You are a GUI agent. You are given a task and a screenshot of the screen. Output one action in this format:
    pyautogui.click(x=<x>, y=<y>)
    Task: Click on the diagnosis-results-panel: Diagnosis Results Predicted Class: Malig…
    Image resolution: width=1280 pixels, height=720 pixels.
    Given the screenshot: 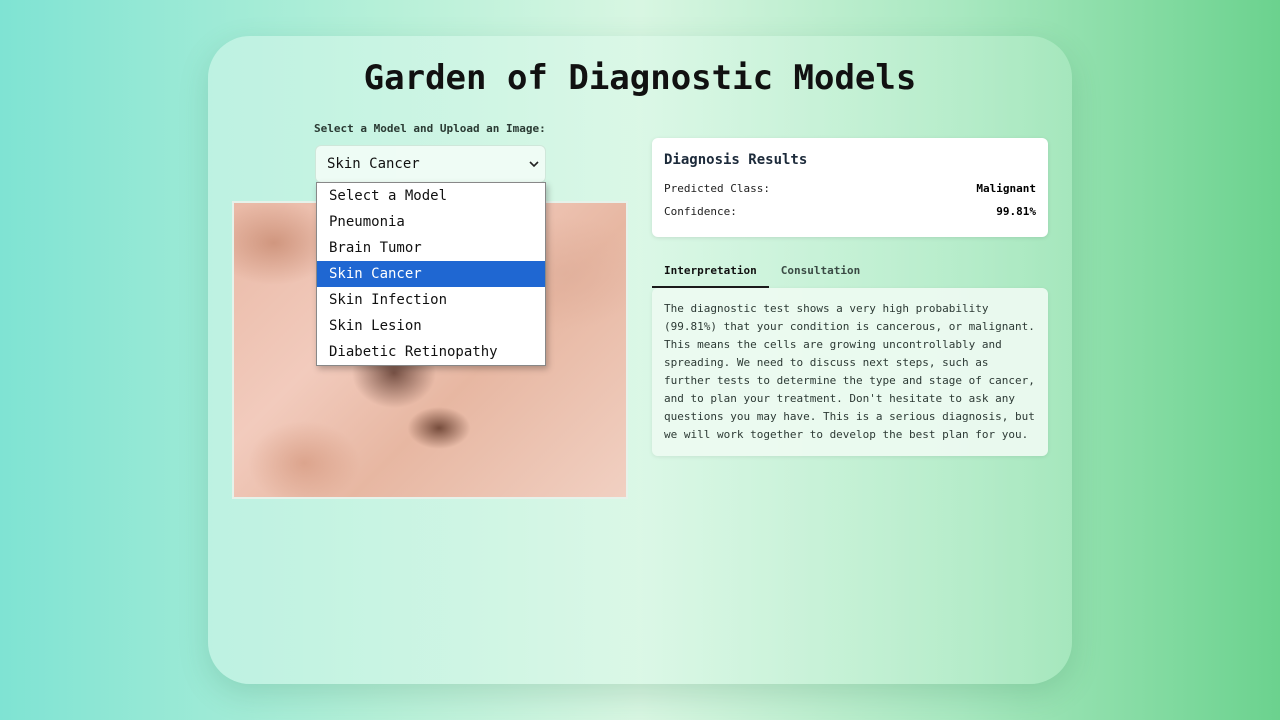 What is the action you would take?
    pyautogui.click(x=850, y=187)
    